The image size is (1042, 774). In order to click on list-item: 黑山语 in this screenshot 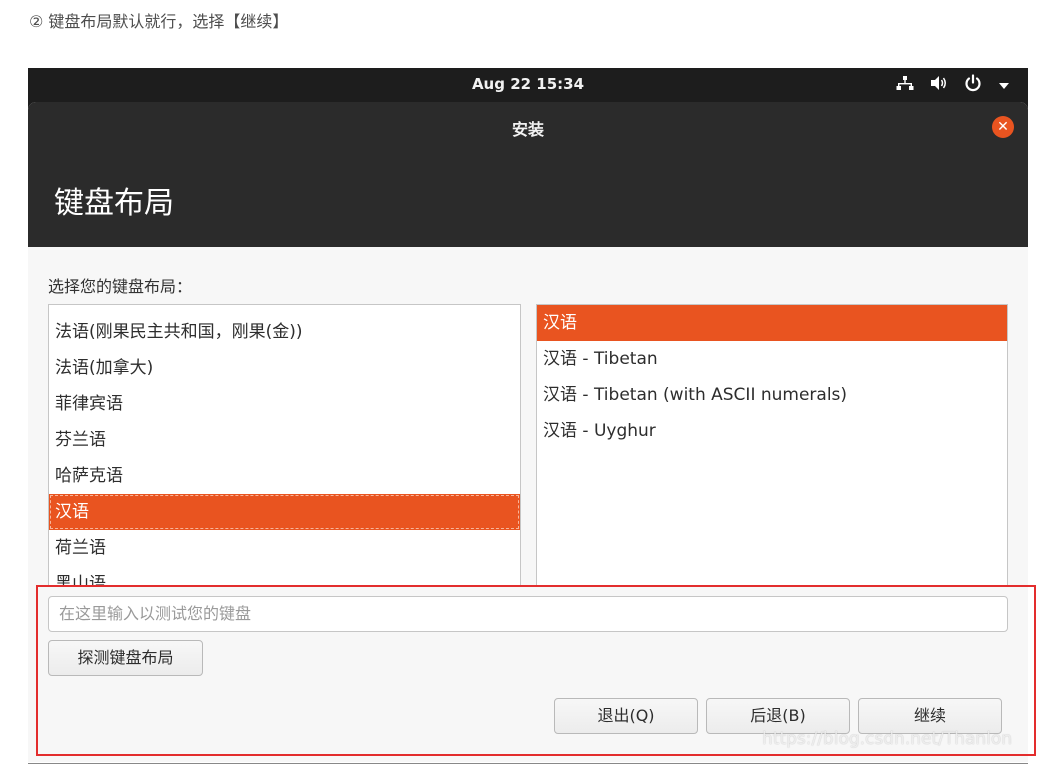, I will do `click(284, 575)`.